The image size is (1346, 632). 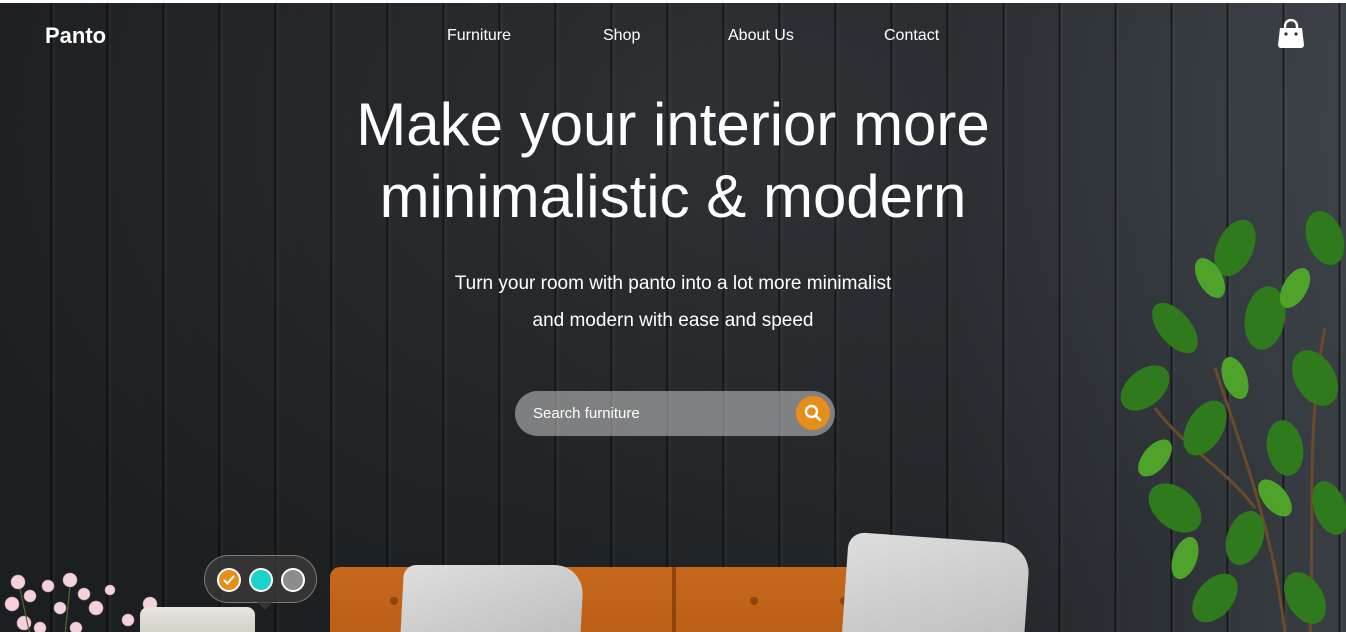 I want to click on hero-subtitle-line-2: and modern with ease and speed, so click(x=673, y=320).